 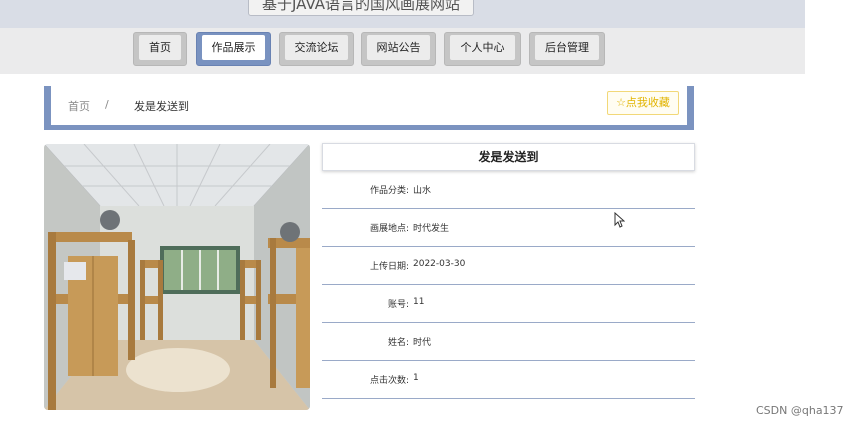 I want to click on artwork-title: 发是发送到, so click(x=508, y=157).